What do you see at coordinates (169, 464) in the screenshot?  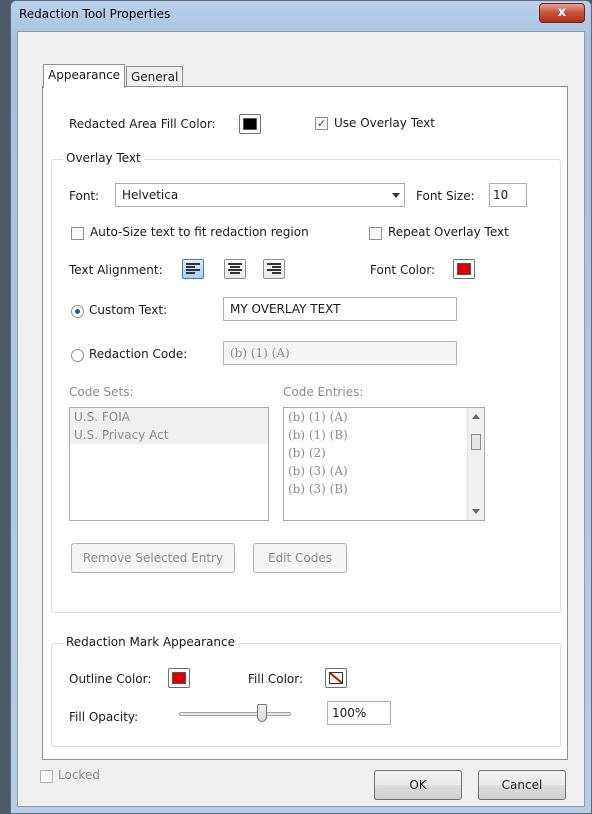 I see `code-sets-list: U.S. FOIA U.S. Privacy Act` at bounding box center [169, 464].